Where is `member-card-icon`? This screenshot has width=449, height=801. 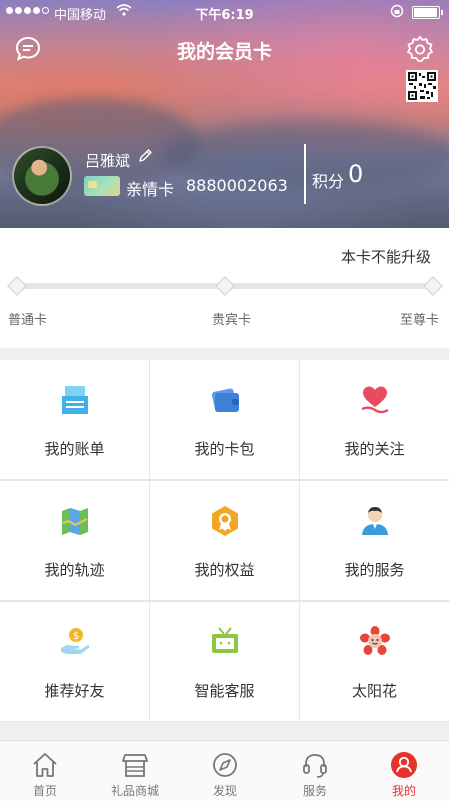 member-card-icon is located at coordinates (102, 186).